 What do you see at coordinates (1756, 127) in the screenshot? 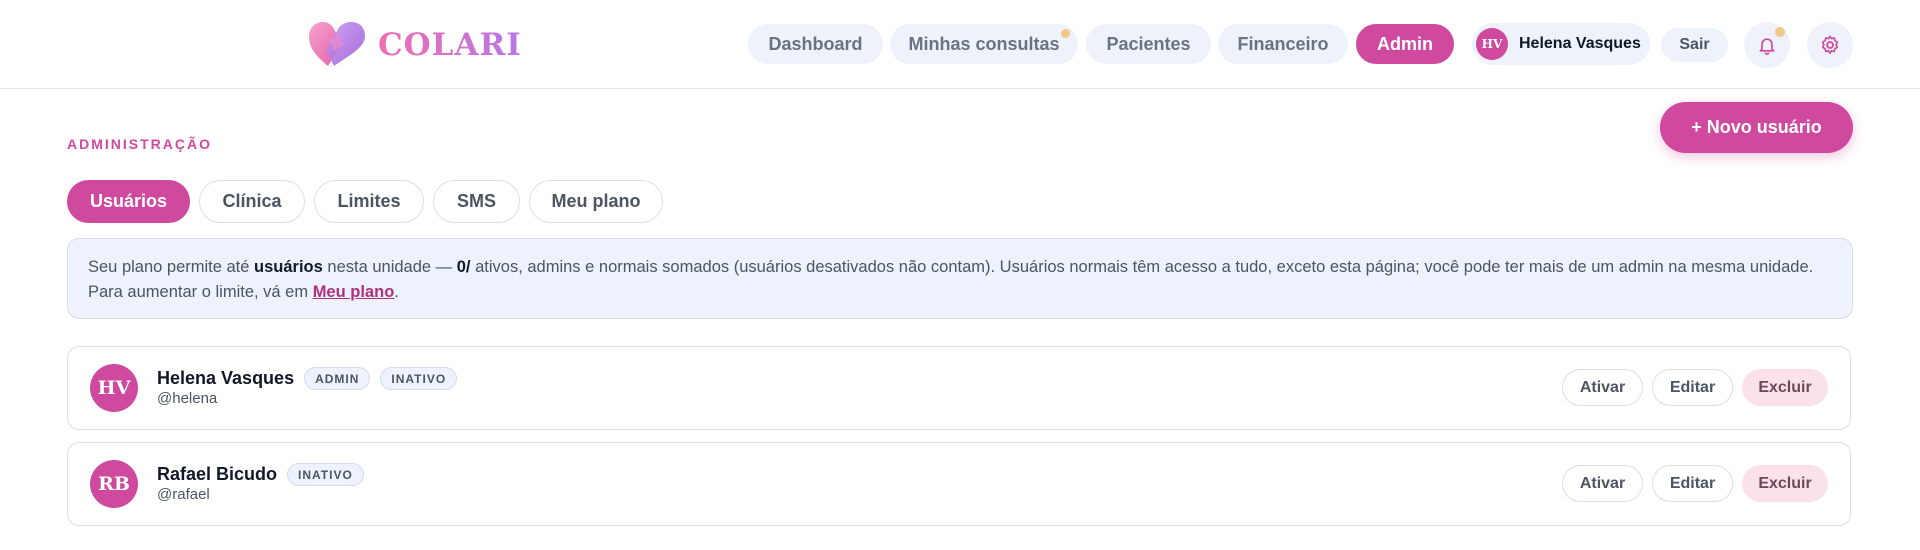
I see `new-user-button: + Novo usuário` at bounding box center [1756, 127].